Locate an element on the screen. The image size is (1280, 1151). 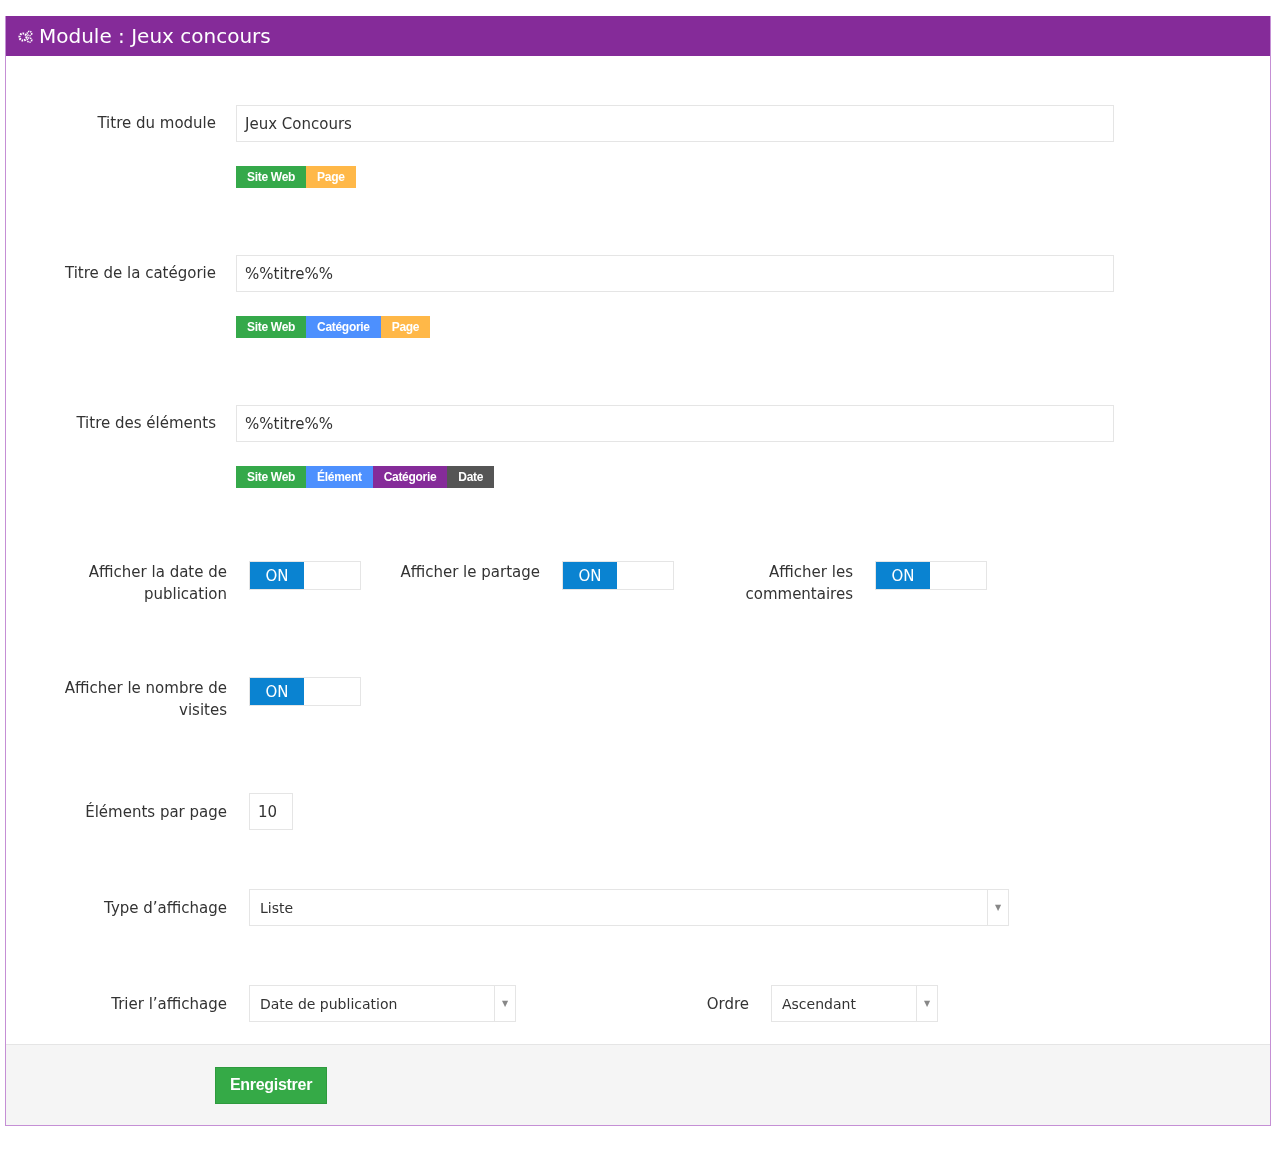
field-label: Trier l’affichage is located at coordinates (168, 1004).